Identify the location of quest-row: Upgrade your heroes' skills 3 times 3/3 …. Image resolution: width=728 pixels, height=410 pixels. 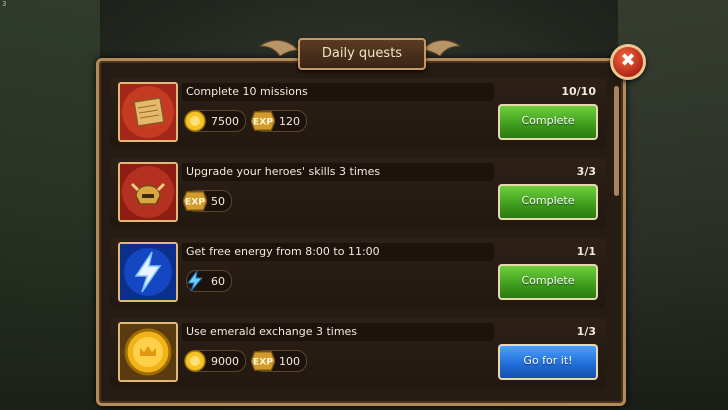
(358, 193).